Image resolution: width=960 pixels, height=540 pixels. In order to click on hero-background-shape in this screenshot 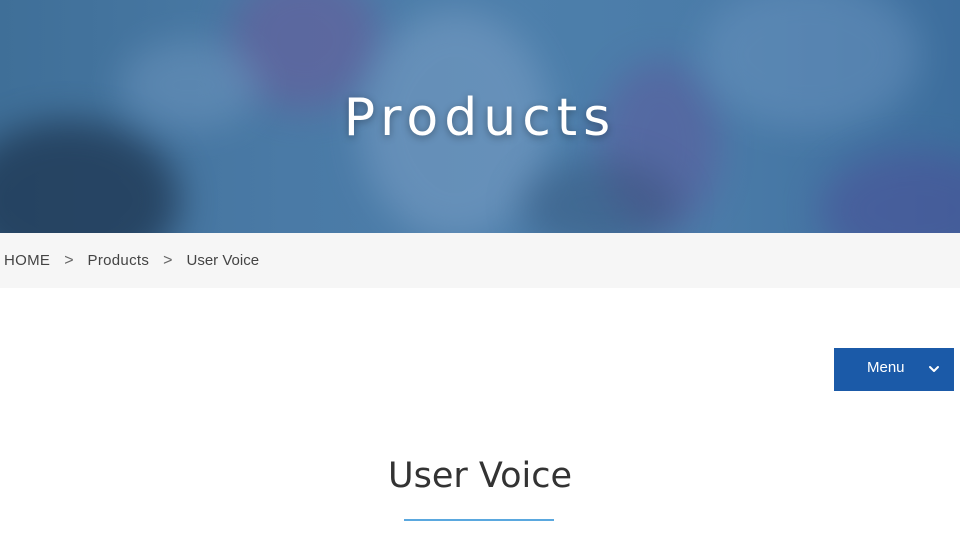, I will do `click(890, 191)`.